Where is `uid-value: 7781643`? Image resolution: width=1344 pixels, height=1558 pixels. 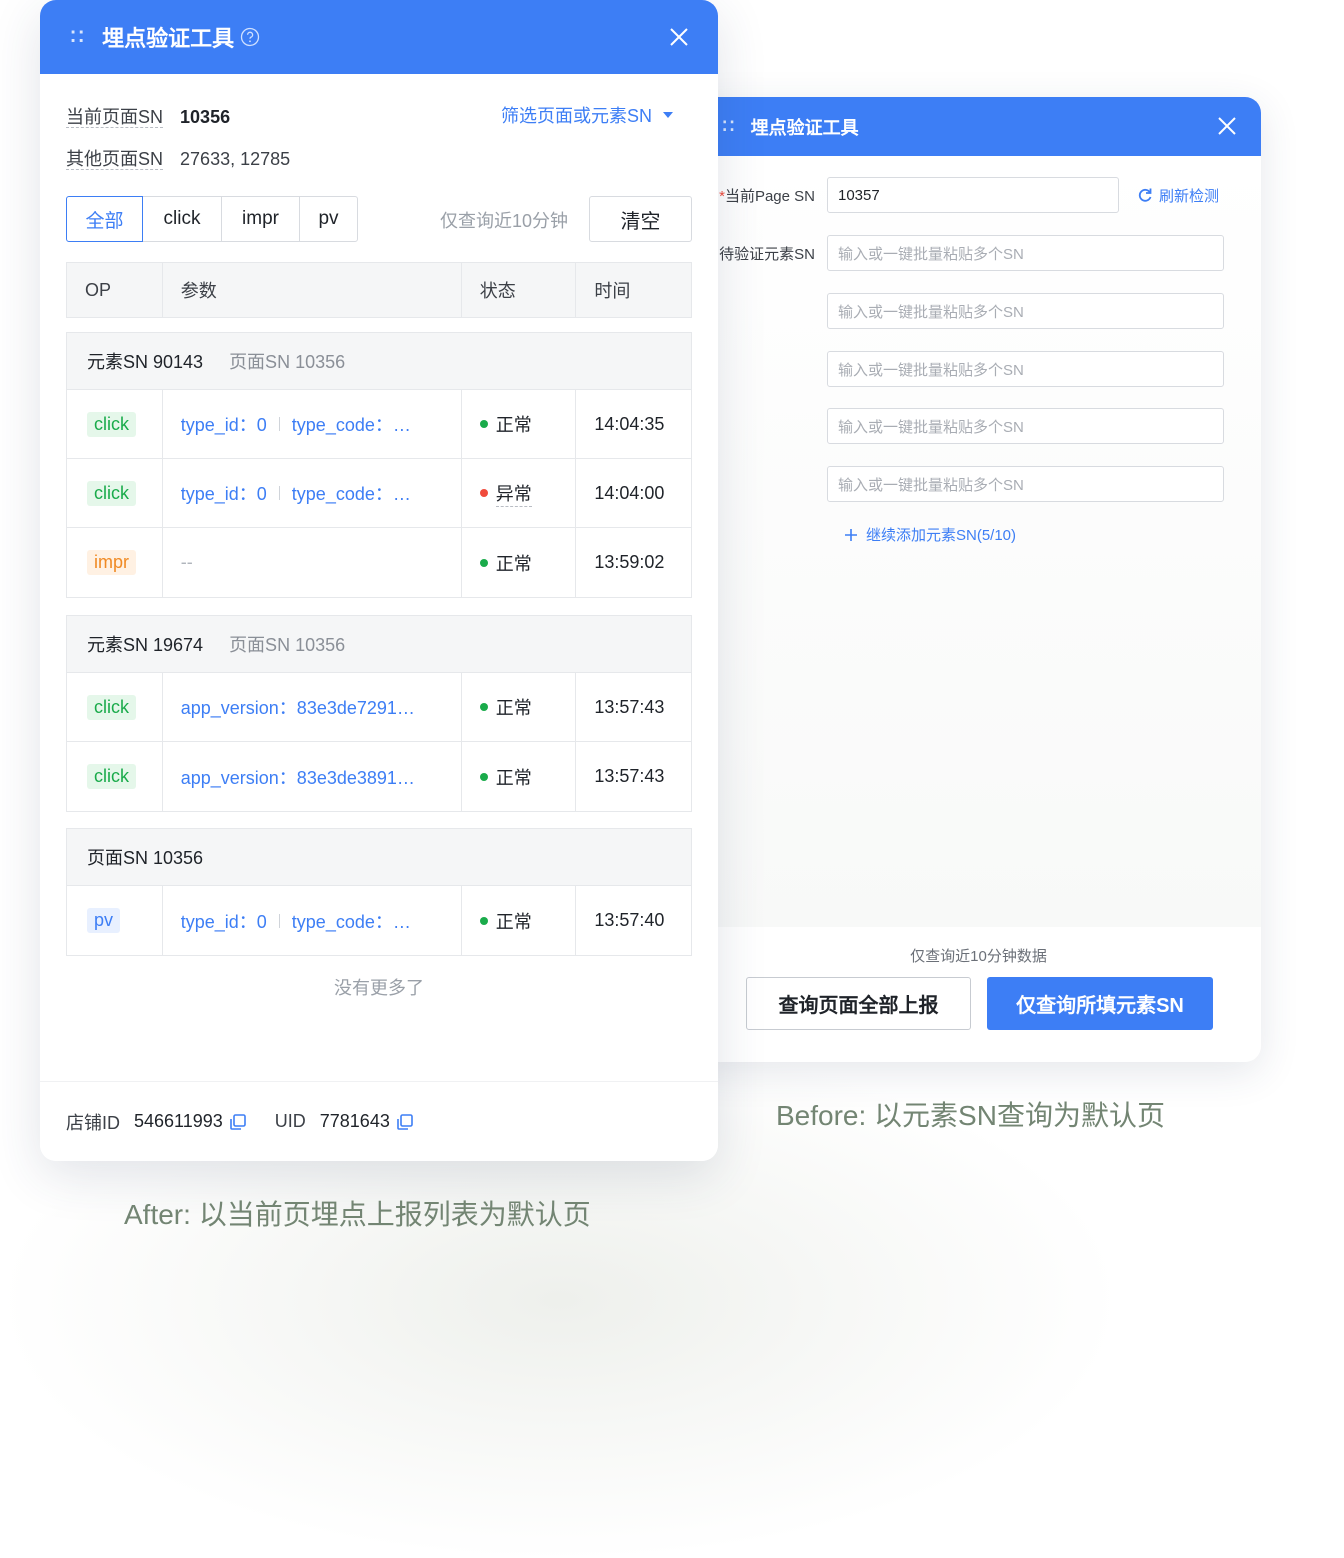 uid-value: 7781643 is located at coordinates (354, 1121).